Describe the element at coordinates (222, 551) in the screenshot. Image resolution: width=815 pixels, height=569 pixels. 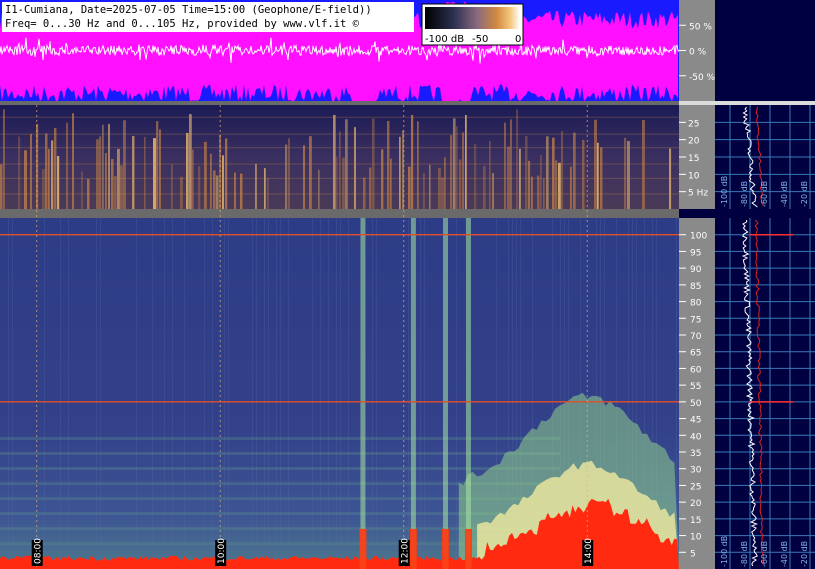
I see `time-label: 10:00` at that location.